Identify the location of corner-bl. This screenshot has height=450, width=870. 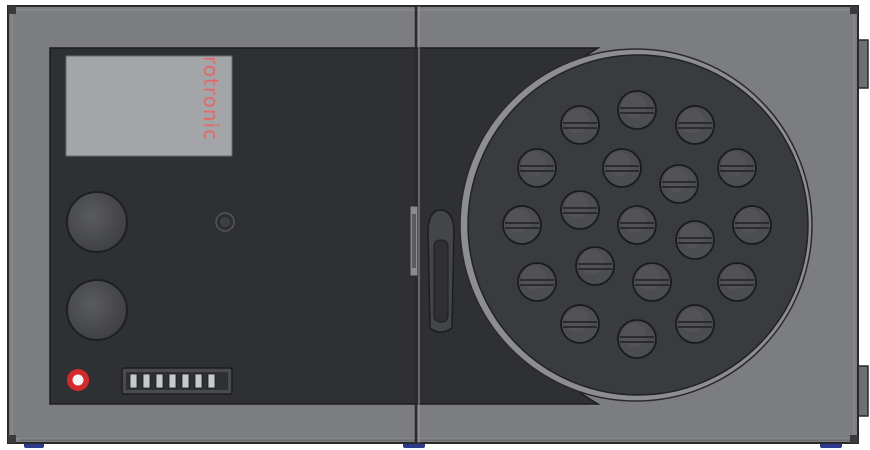
(12, 439).